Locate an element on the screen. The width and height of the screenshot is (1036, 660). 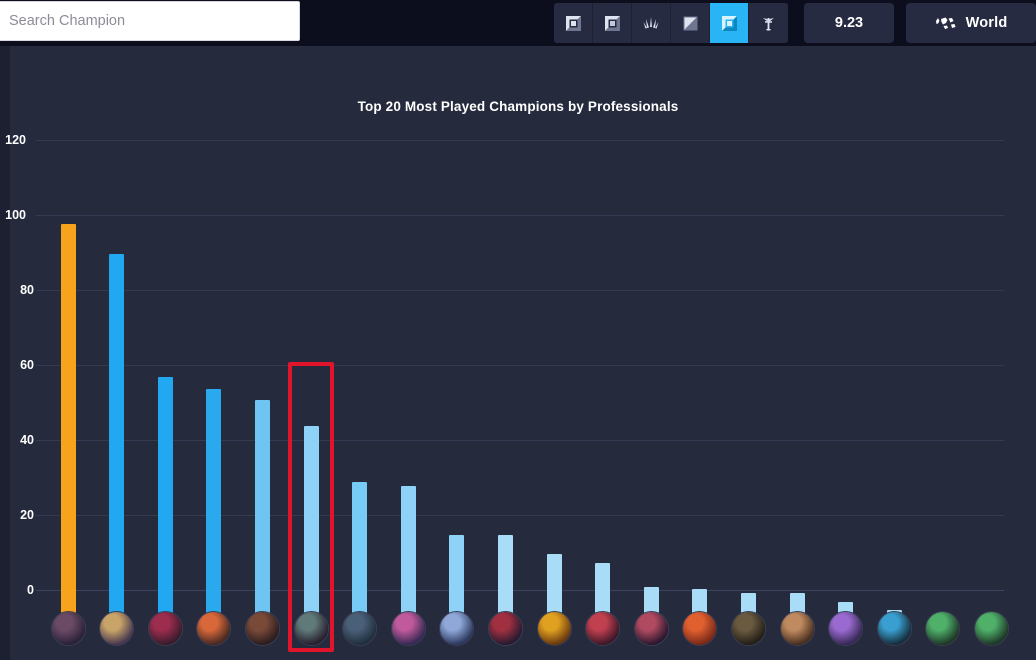
champion-search-box is located at coordinates (150, 21).